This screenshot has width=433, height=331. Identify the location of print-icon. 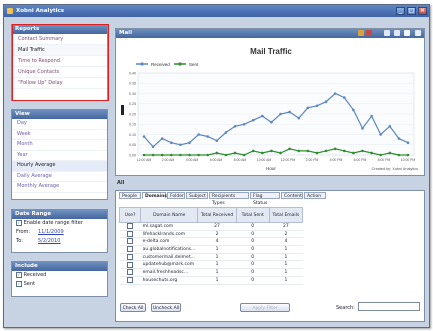
(418, 33).